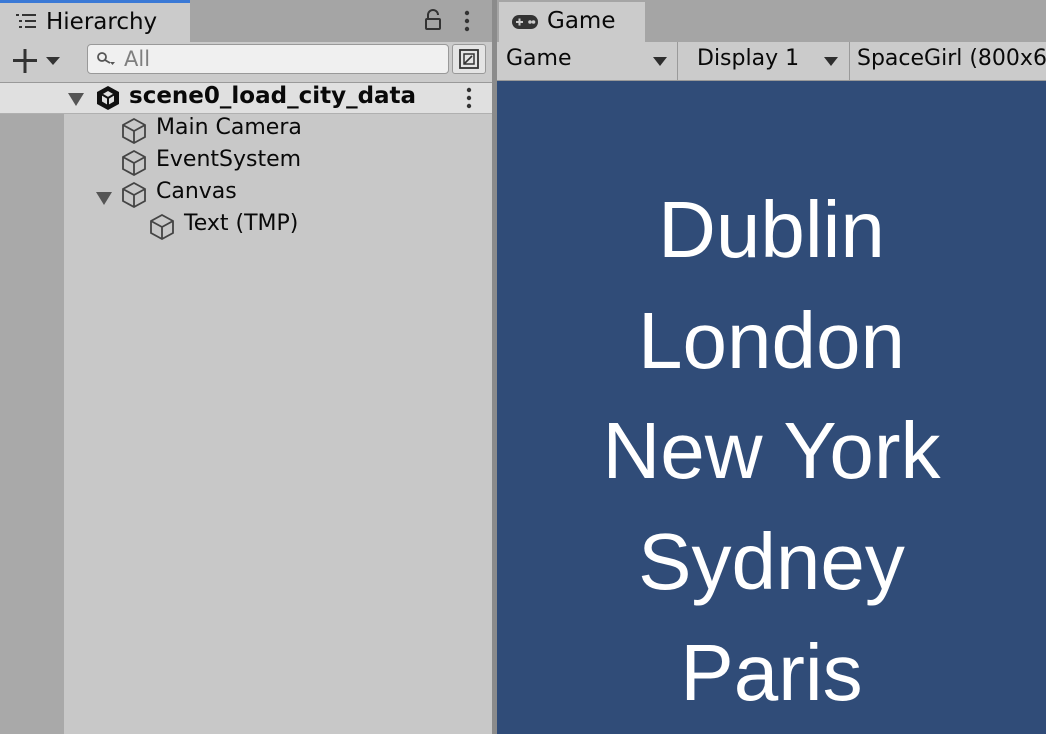  Describe the element at coordinates (771, 672) in the screenshot. I see `city-text-paris: Paris` at that location.